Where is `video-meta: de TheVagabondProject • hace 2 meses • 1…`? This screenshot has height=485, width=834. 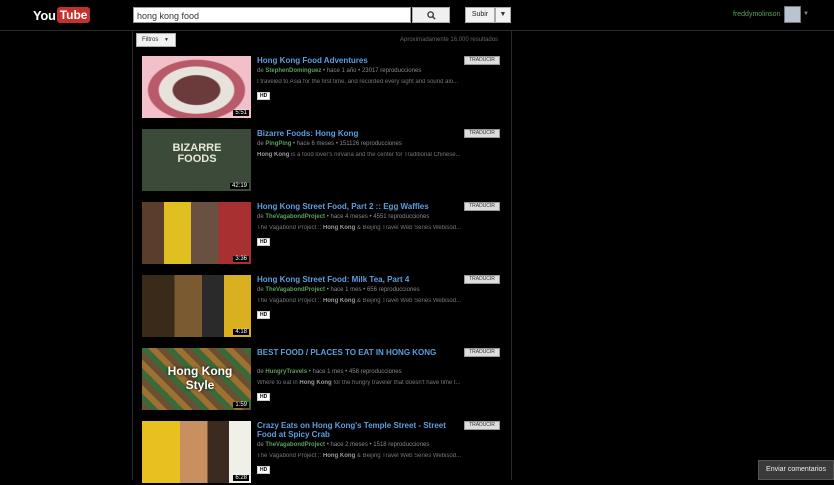
video-meta: de TheVagabondProject • hace 2 meses • 1… is located at coordinates (343, 445).